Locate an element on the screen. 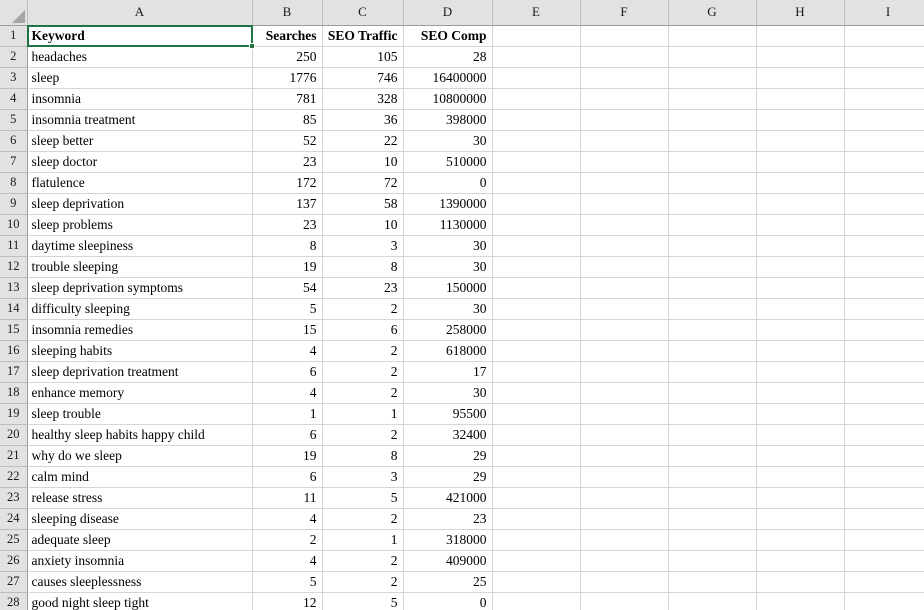 This screenshot has width=924, height=610. cell-I14 is located at coordinates (884, 309).